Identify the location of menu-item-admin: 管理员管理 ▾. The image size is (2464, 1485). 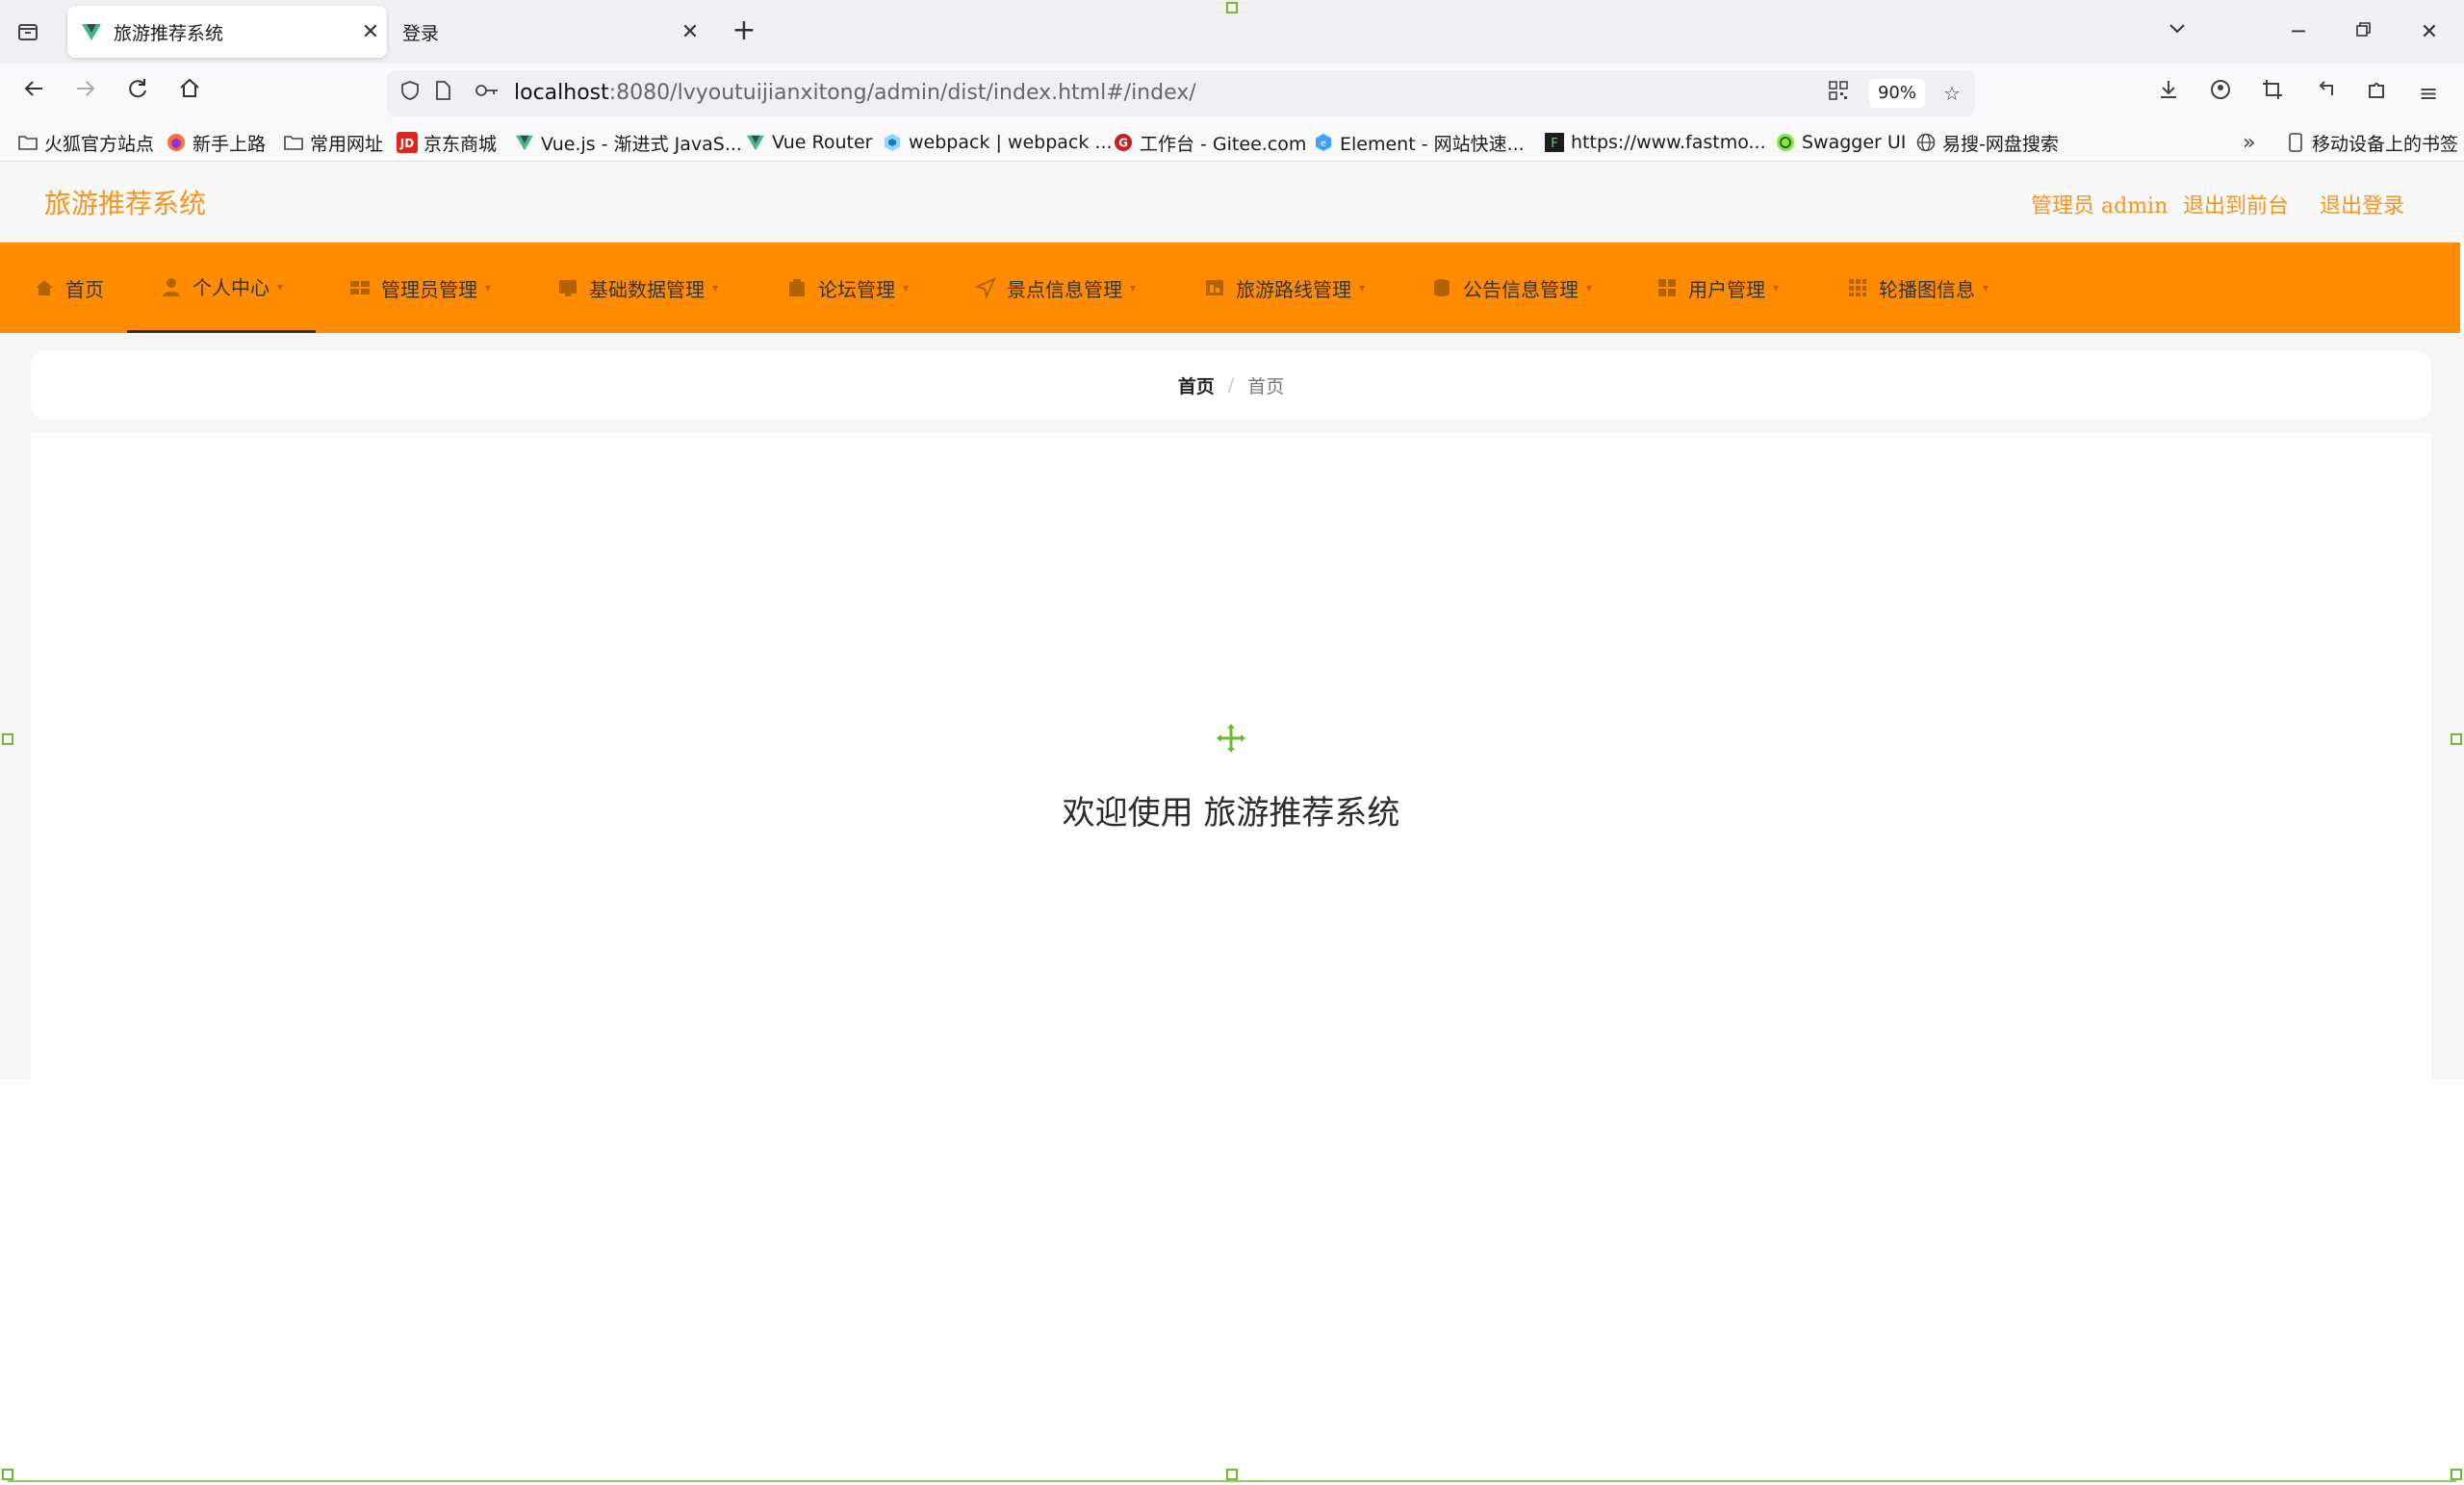
(419, 288).